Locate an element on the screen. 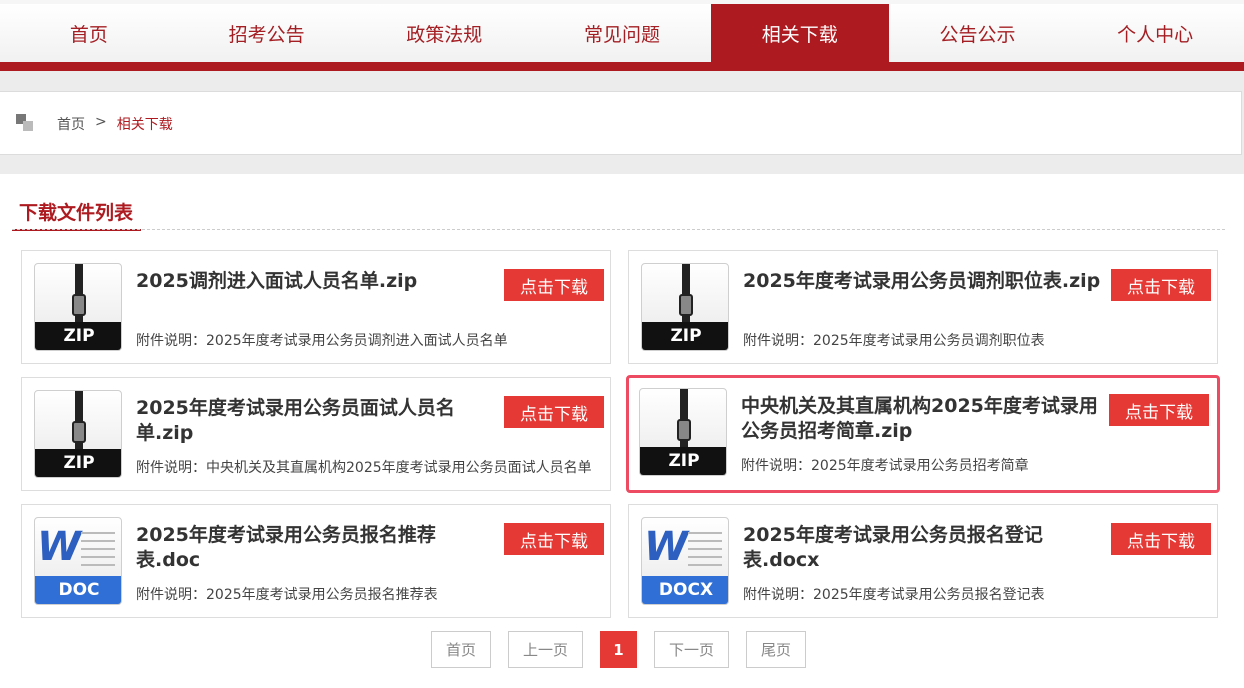  file-description: 附件说明：2025年度考试录用公务员报名推荐表 is located at coordinates (287, 595).